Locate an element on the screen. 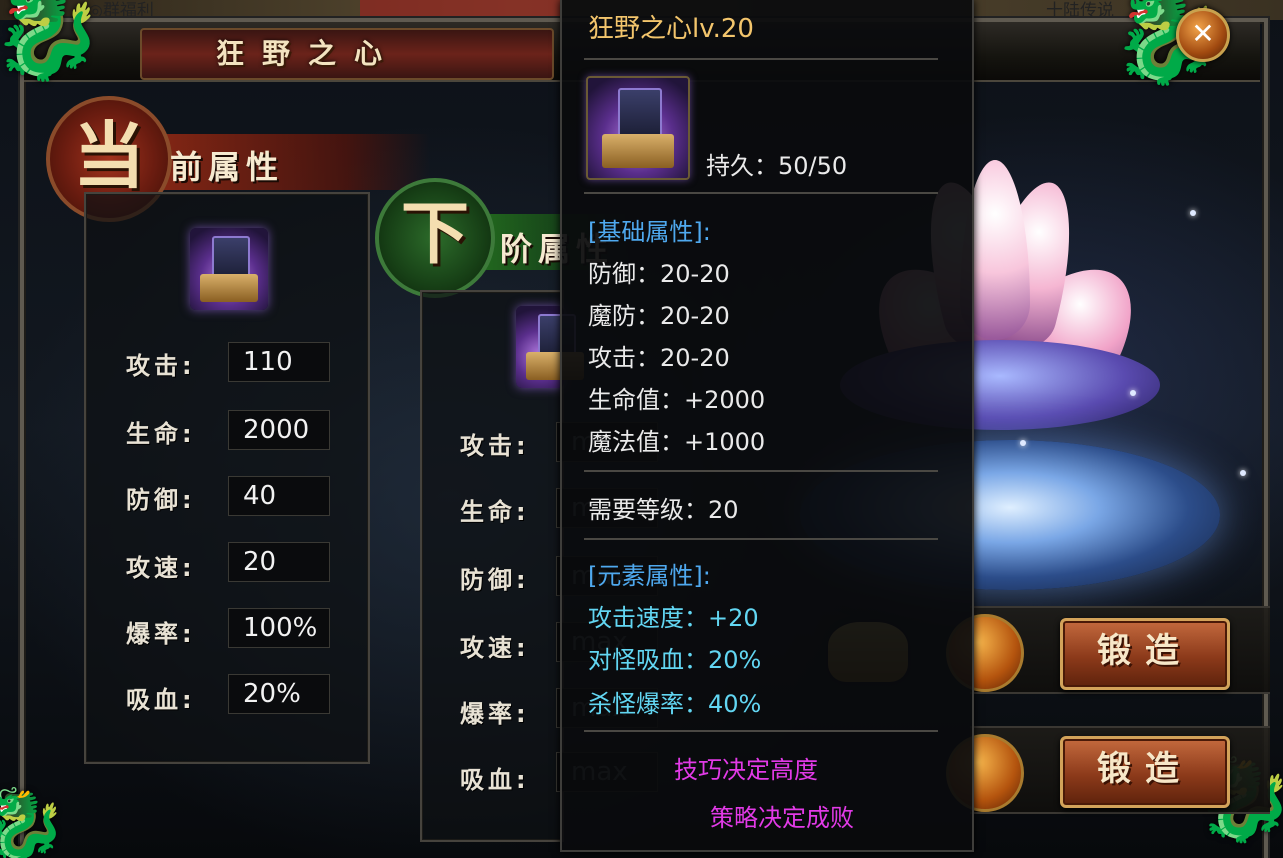 This screenshot has height=858, width=1283. tooltip-element-speed: 攻击速度：+20 is located at coordinates (673, 618).